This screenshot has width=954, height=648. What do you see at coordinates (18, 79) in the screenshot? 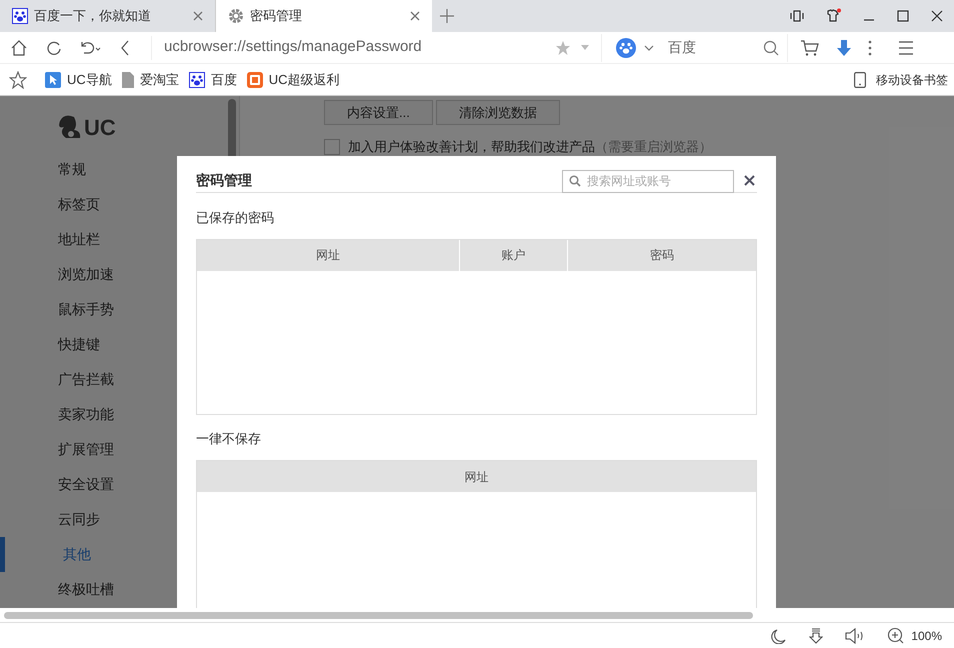
I see `star-outline-icon` at bounding box center [18, 79].